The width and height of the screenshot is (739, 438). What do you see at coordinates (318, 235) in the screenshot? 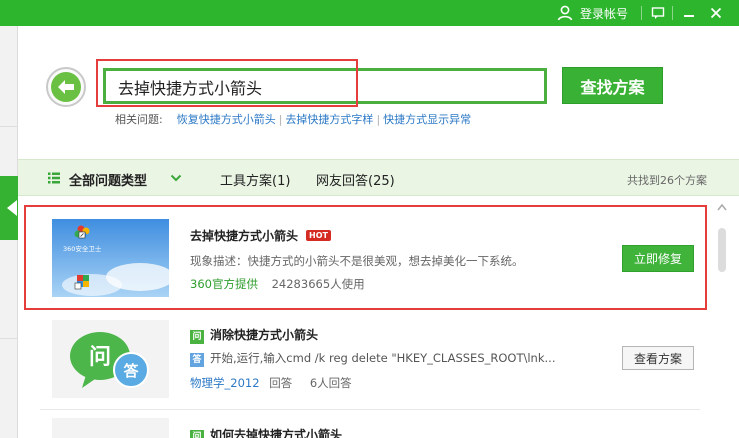
I see `hot-badge: HOT` at bounding box center [318, 235].